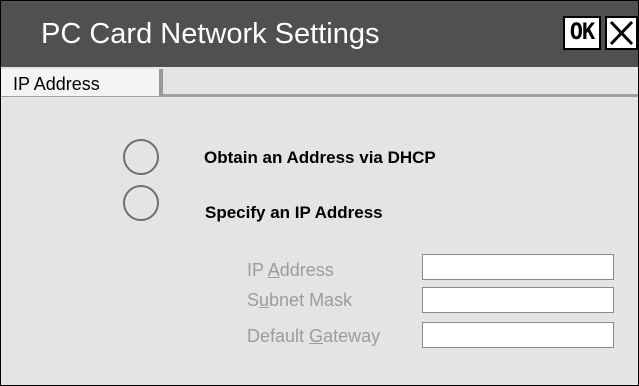 This screenshot has width=639, height=386. I want to click on dhcp-radio-label: Obtain an Address via DHCP, so click(320, 158).